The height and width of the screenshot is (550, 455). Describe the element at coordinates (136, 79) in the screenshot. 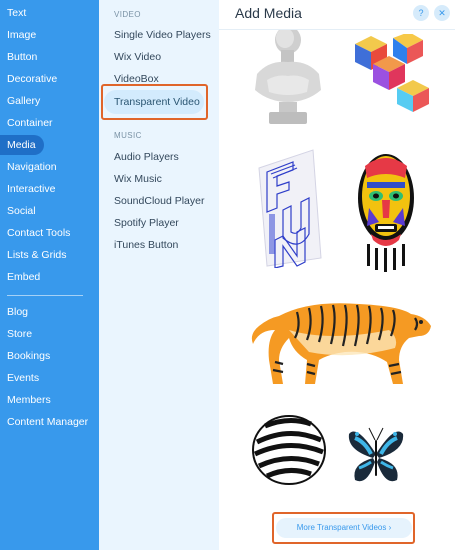

I see `subcategory-videobox: VideoBox` at that location.